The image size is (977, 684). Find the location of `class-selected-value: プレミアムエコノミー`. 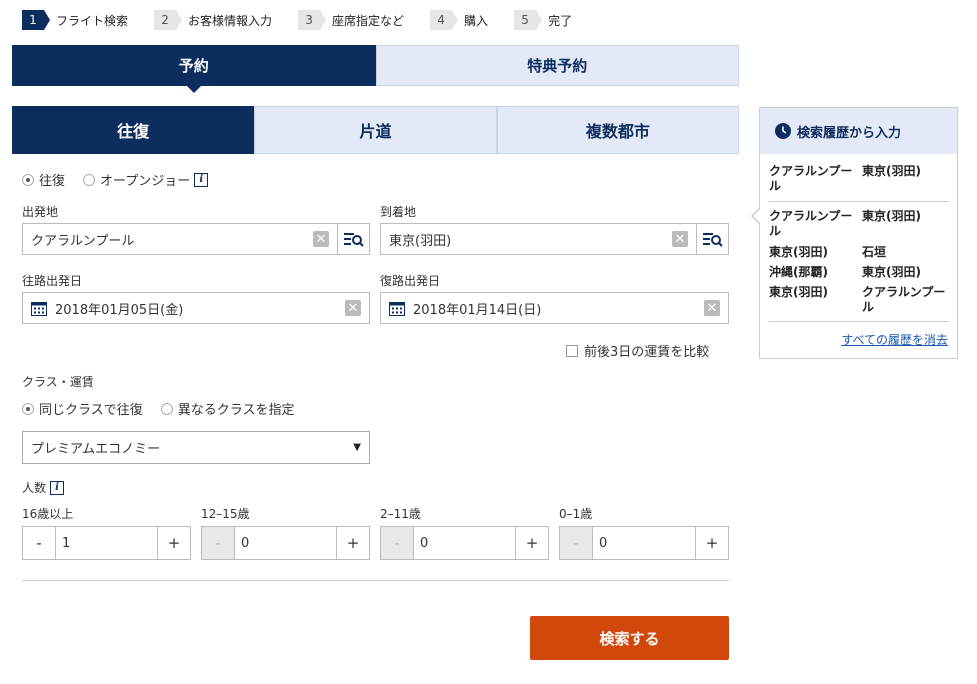

class-selected-value: プレミアムエコノミー is located at coordinates (96, 449).